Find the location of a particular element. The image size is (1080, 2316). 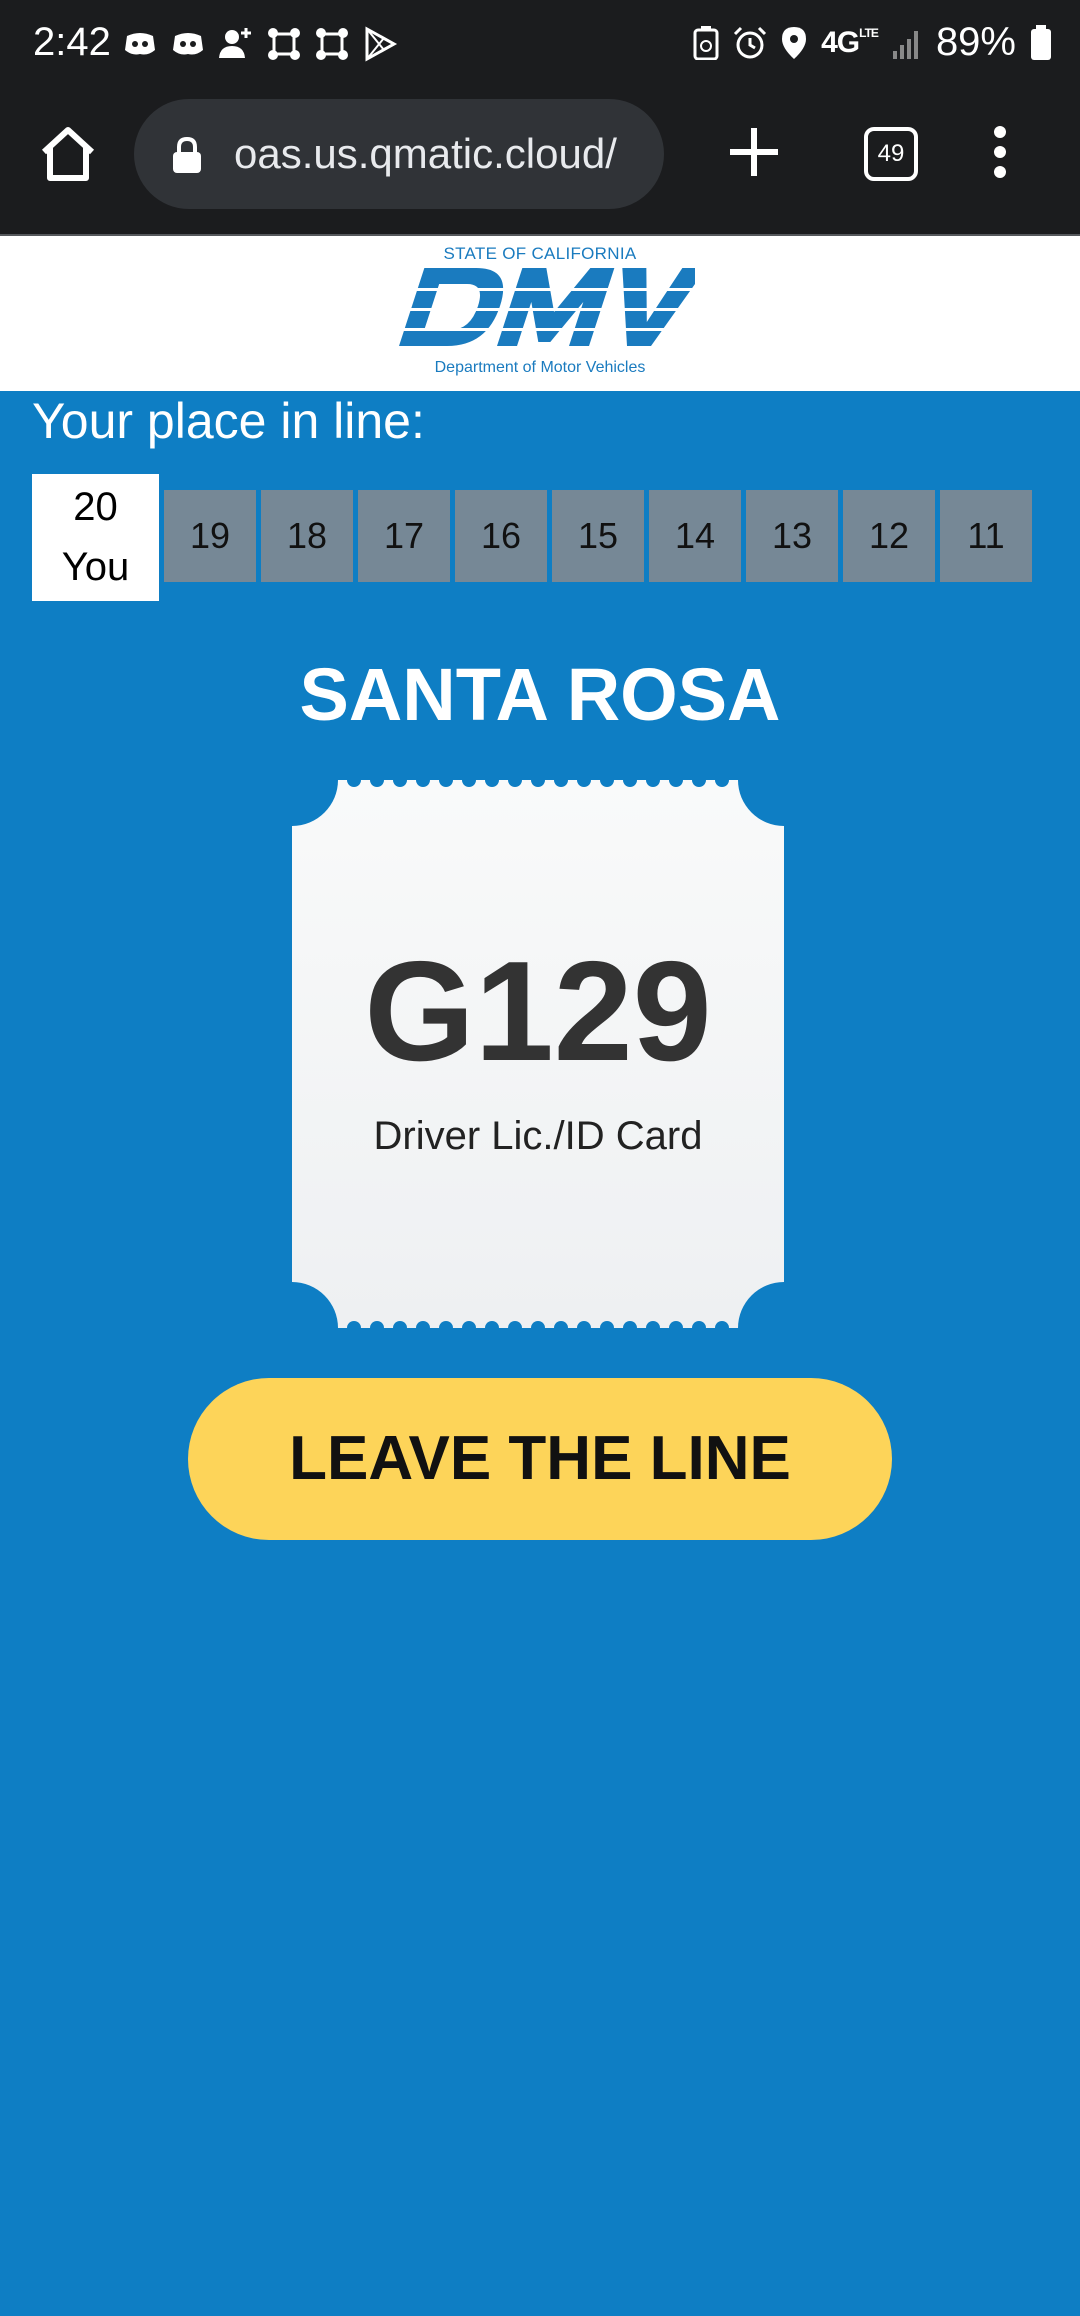

url-text: /oas.us.qmatic.cloud is located at coordinates (439, 154).